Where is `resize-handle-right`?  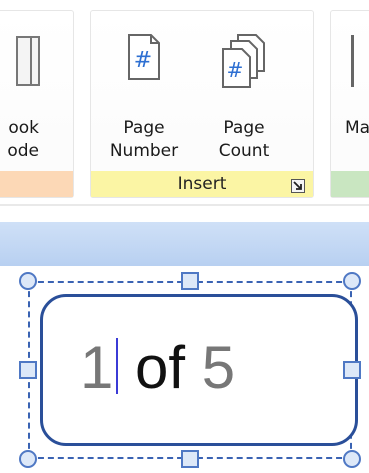 resize-handle-right is located at coordinates (352, 370).